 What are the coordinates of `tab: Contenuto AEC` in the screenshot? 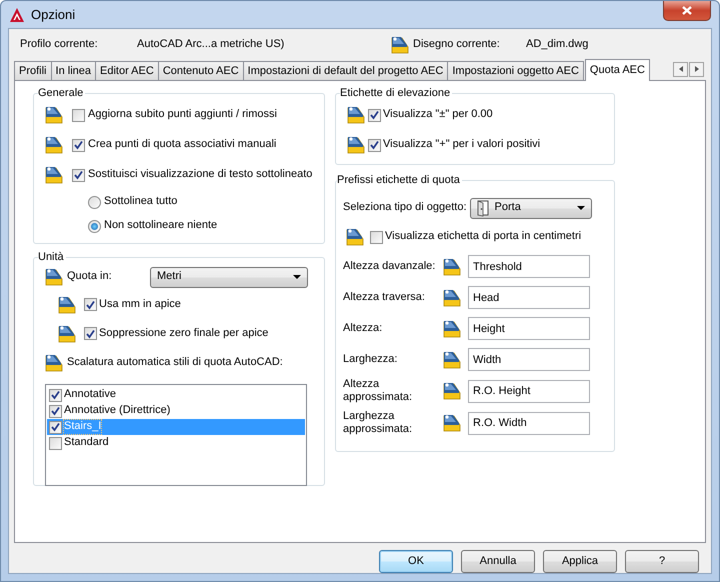 It's located at (201, 70).